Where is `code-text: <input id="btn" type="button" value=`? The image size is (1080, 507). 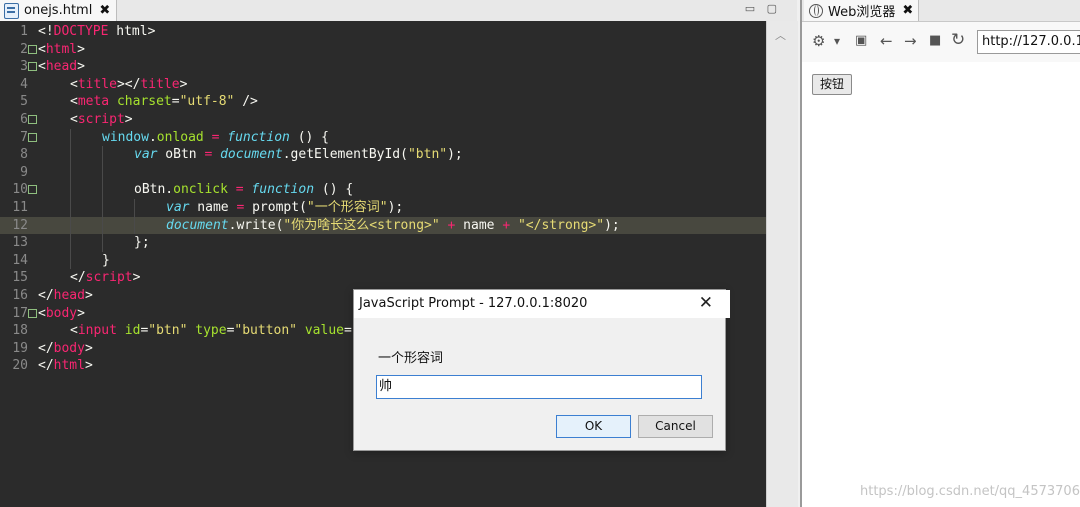
code-text: <input id="btn" type="button" value= is located at coordinates (211, 331).